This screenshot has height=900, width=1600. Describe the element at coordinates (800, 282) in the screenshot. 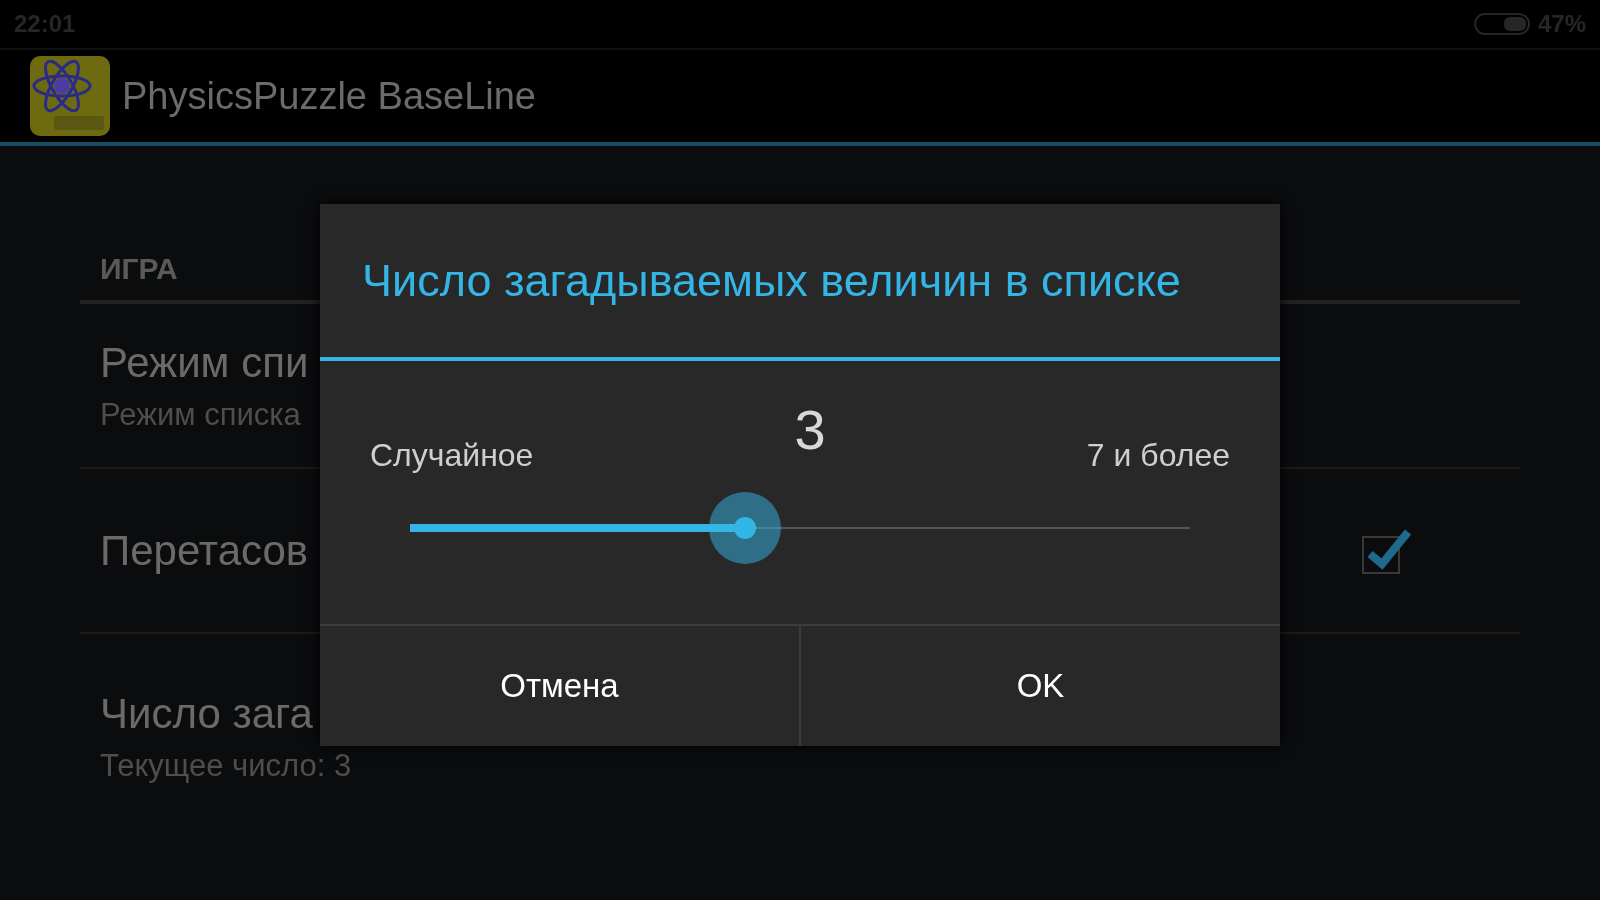

I see `dialog-title: Число загадываемых величин в списке` at that location.